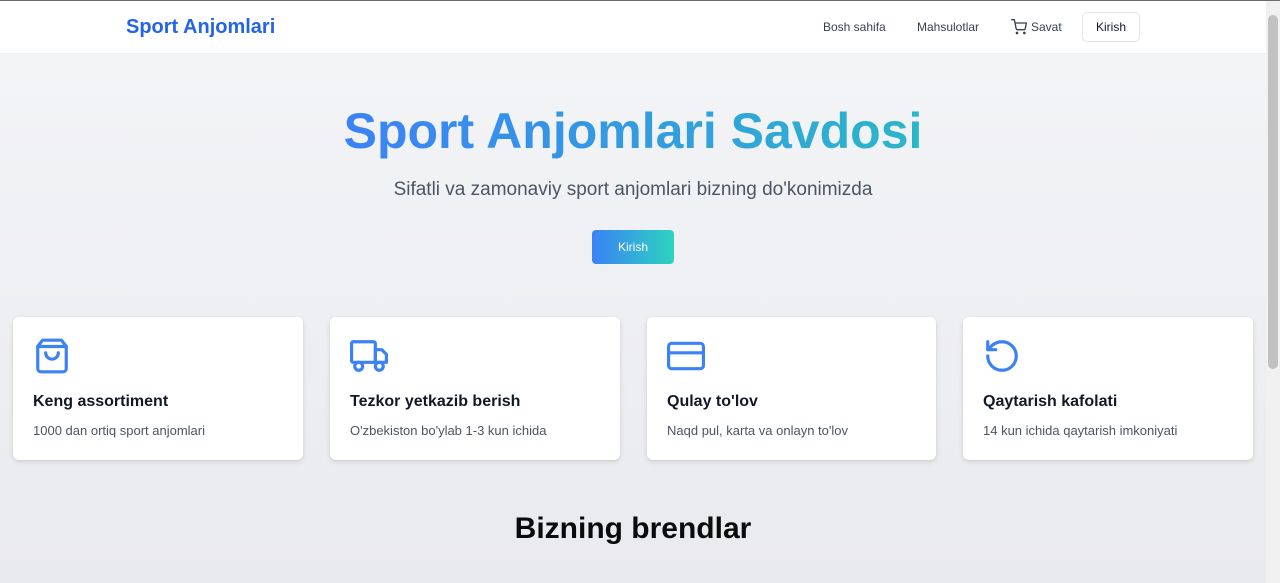 This screenshot has height=583, width=1280. I want to click on scrollbar-thumb, so click(1273, 192).